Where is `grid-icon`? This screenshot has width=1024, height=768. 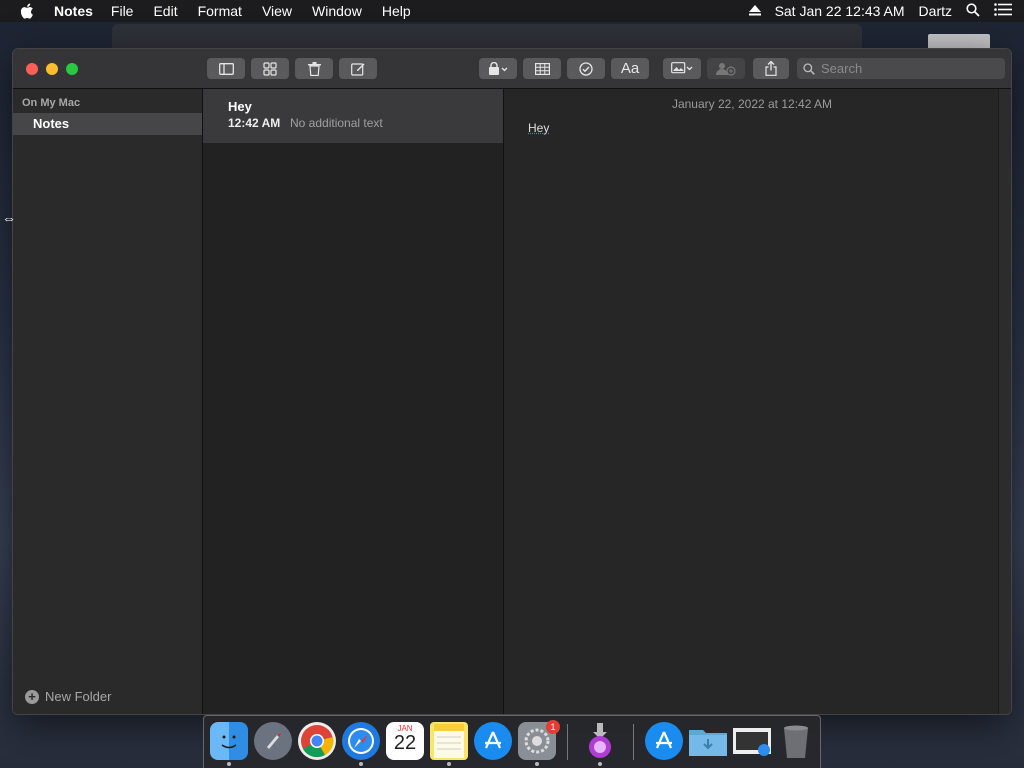
grid-icon is located at coordinates (270, 68).